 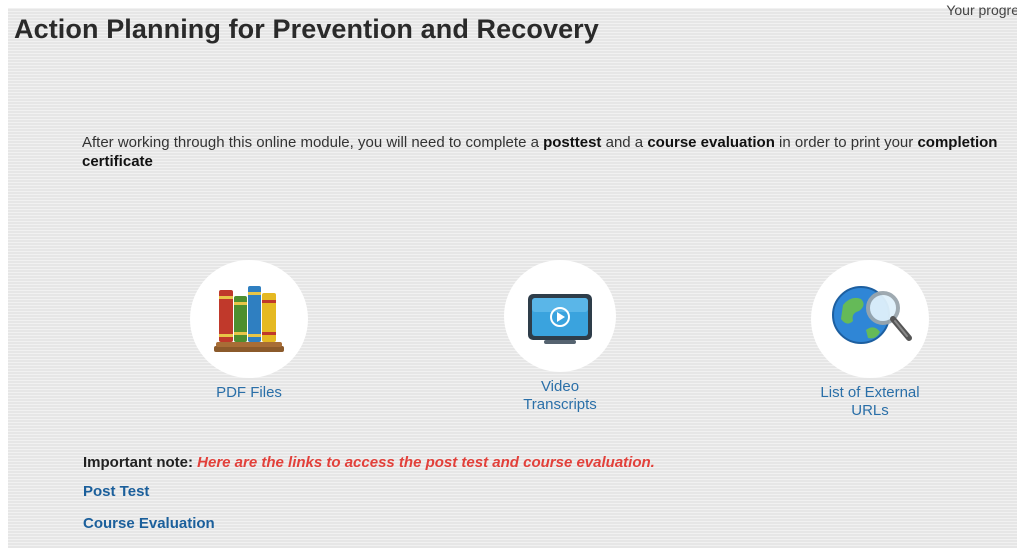 I want to click on pdf-files-link: PDF Files, so click(x=249, y=393).